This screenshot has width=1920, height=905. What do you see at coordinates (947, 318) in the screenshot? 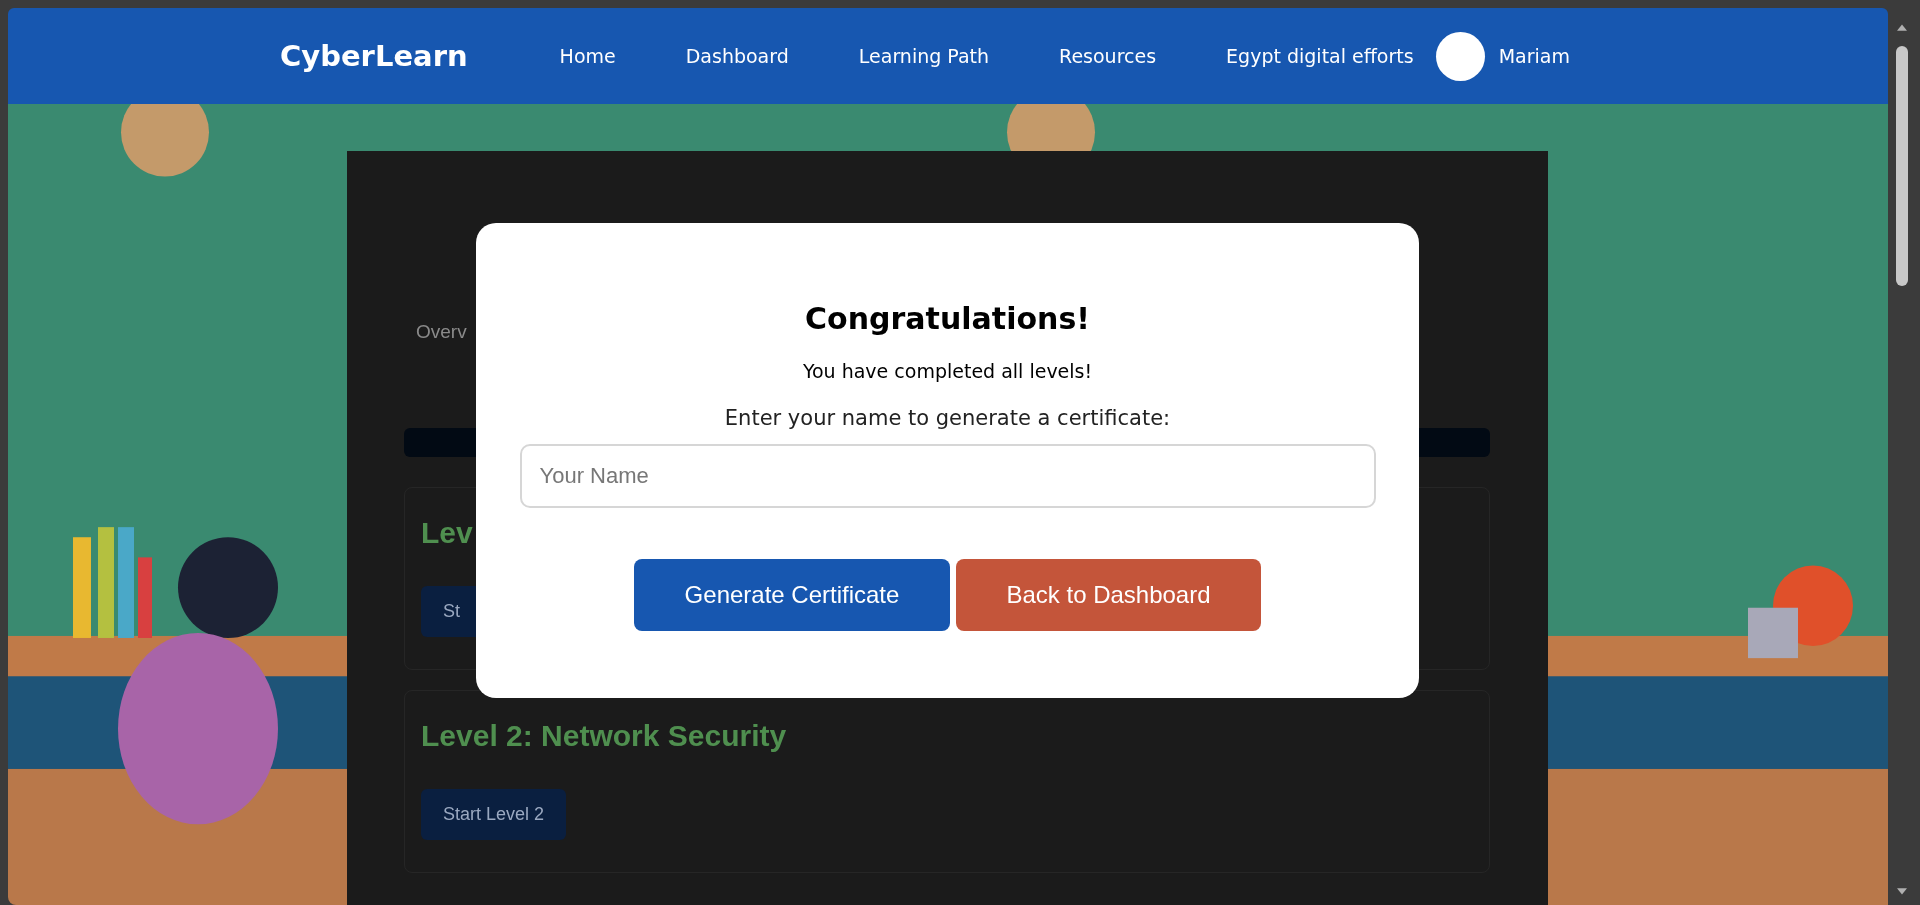
I see `modal-title: Congratulations!` at bounding box center [947, 318].